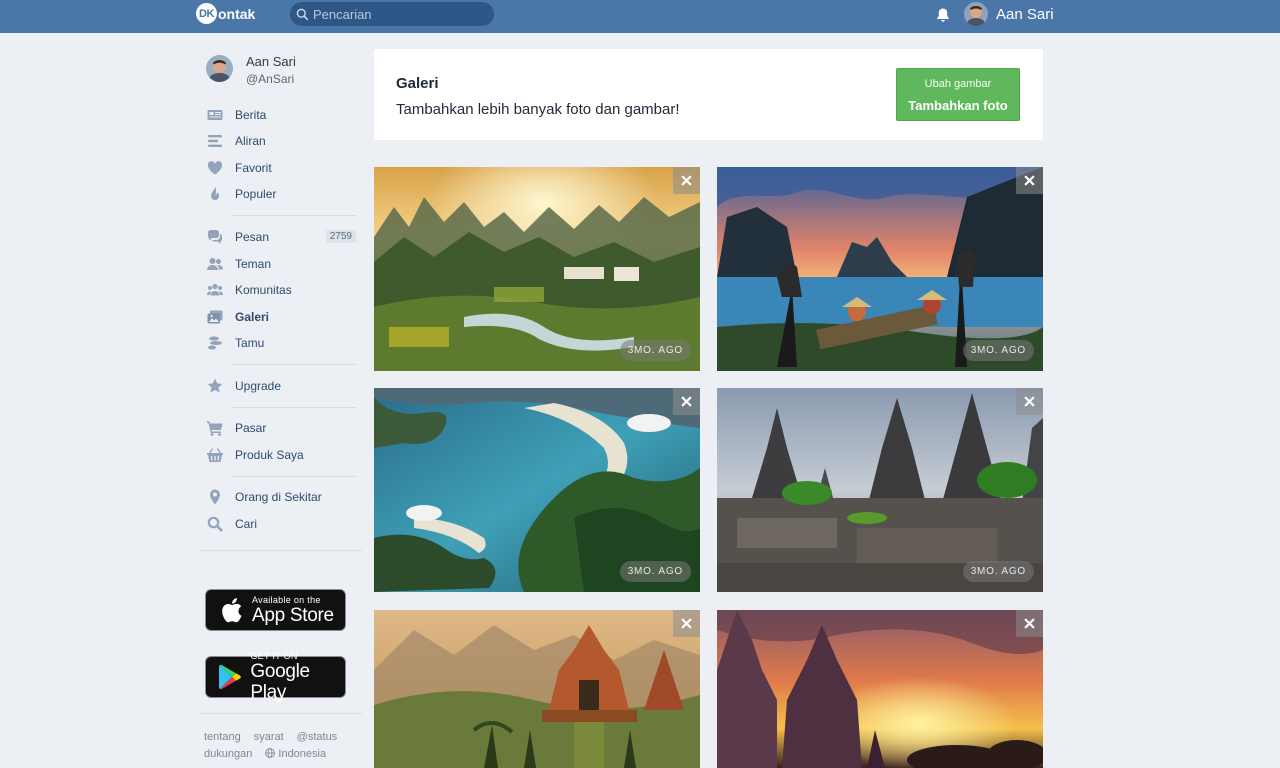 Image resolution: width=1280 pixels, height=768 pixels. What do you see at coordinates (281, 343) in the screenshot?
I see `sidebar-item-tamu: Tamu` at bounding box center [281, 343].